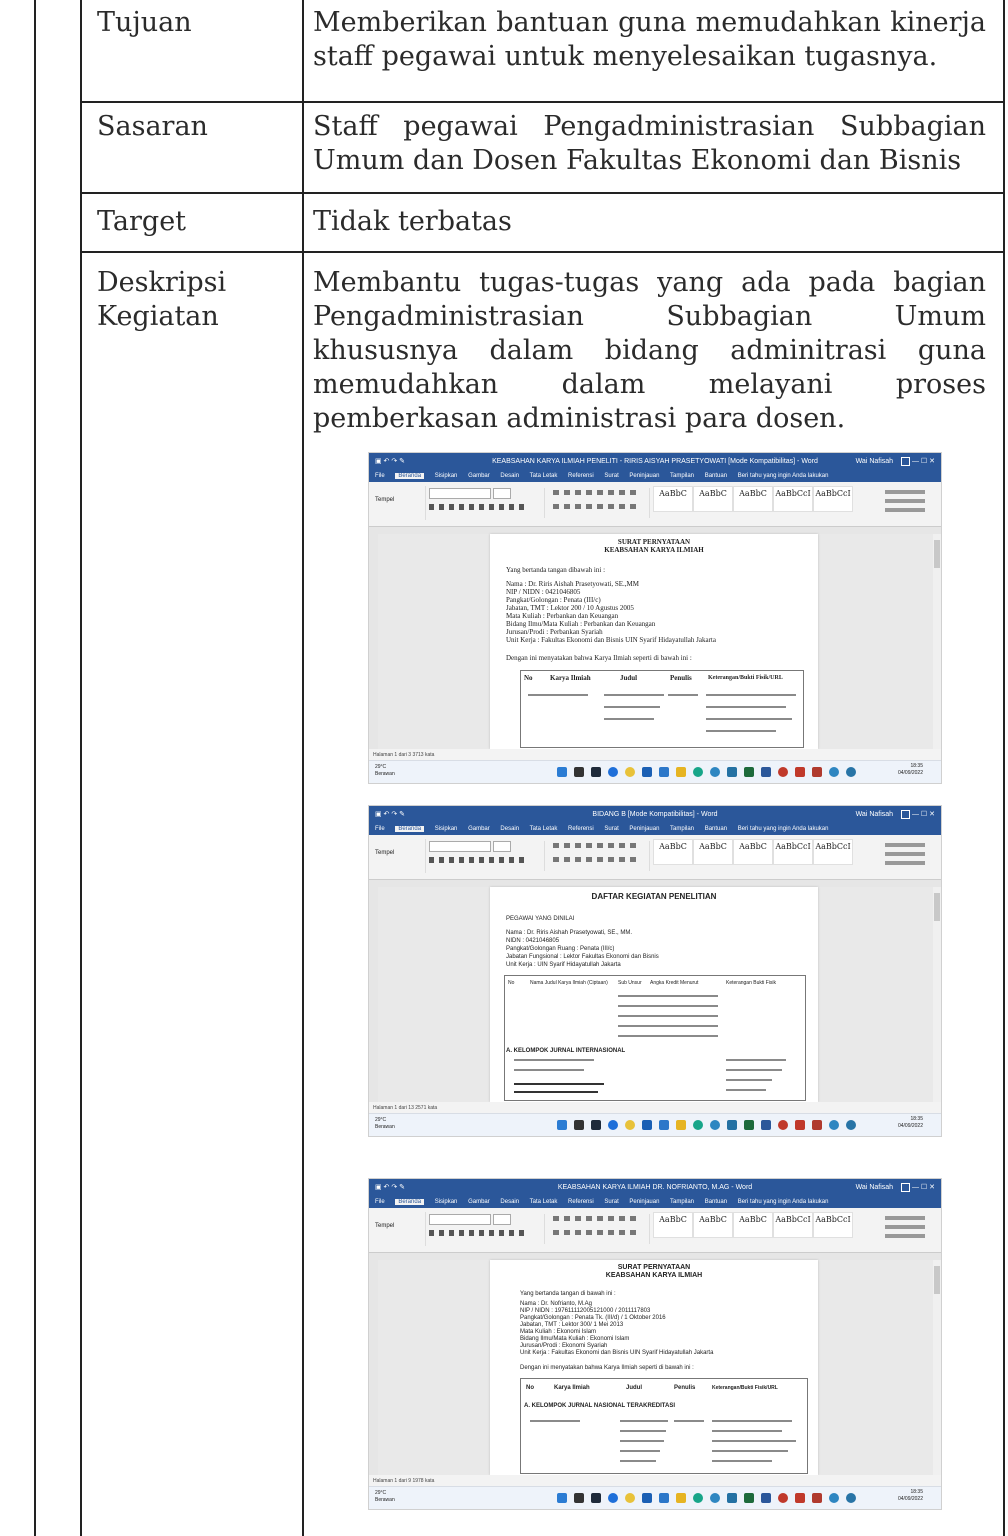 This screenshot has height=1536, width=1008. Describe the element at coordinates (502, 1219) in the screenshot. I see `font-size-box` at that location.